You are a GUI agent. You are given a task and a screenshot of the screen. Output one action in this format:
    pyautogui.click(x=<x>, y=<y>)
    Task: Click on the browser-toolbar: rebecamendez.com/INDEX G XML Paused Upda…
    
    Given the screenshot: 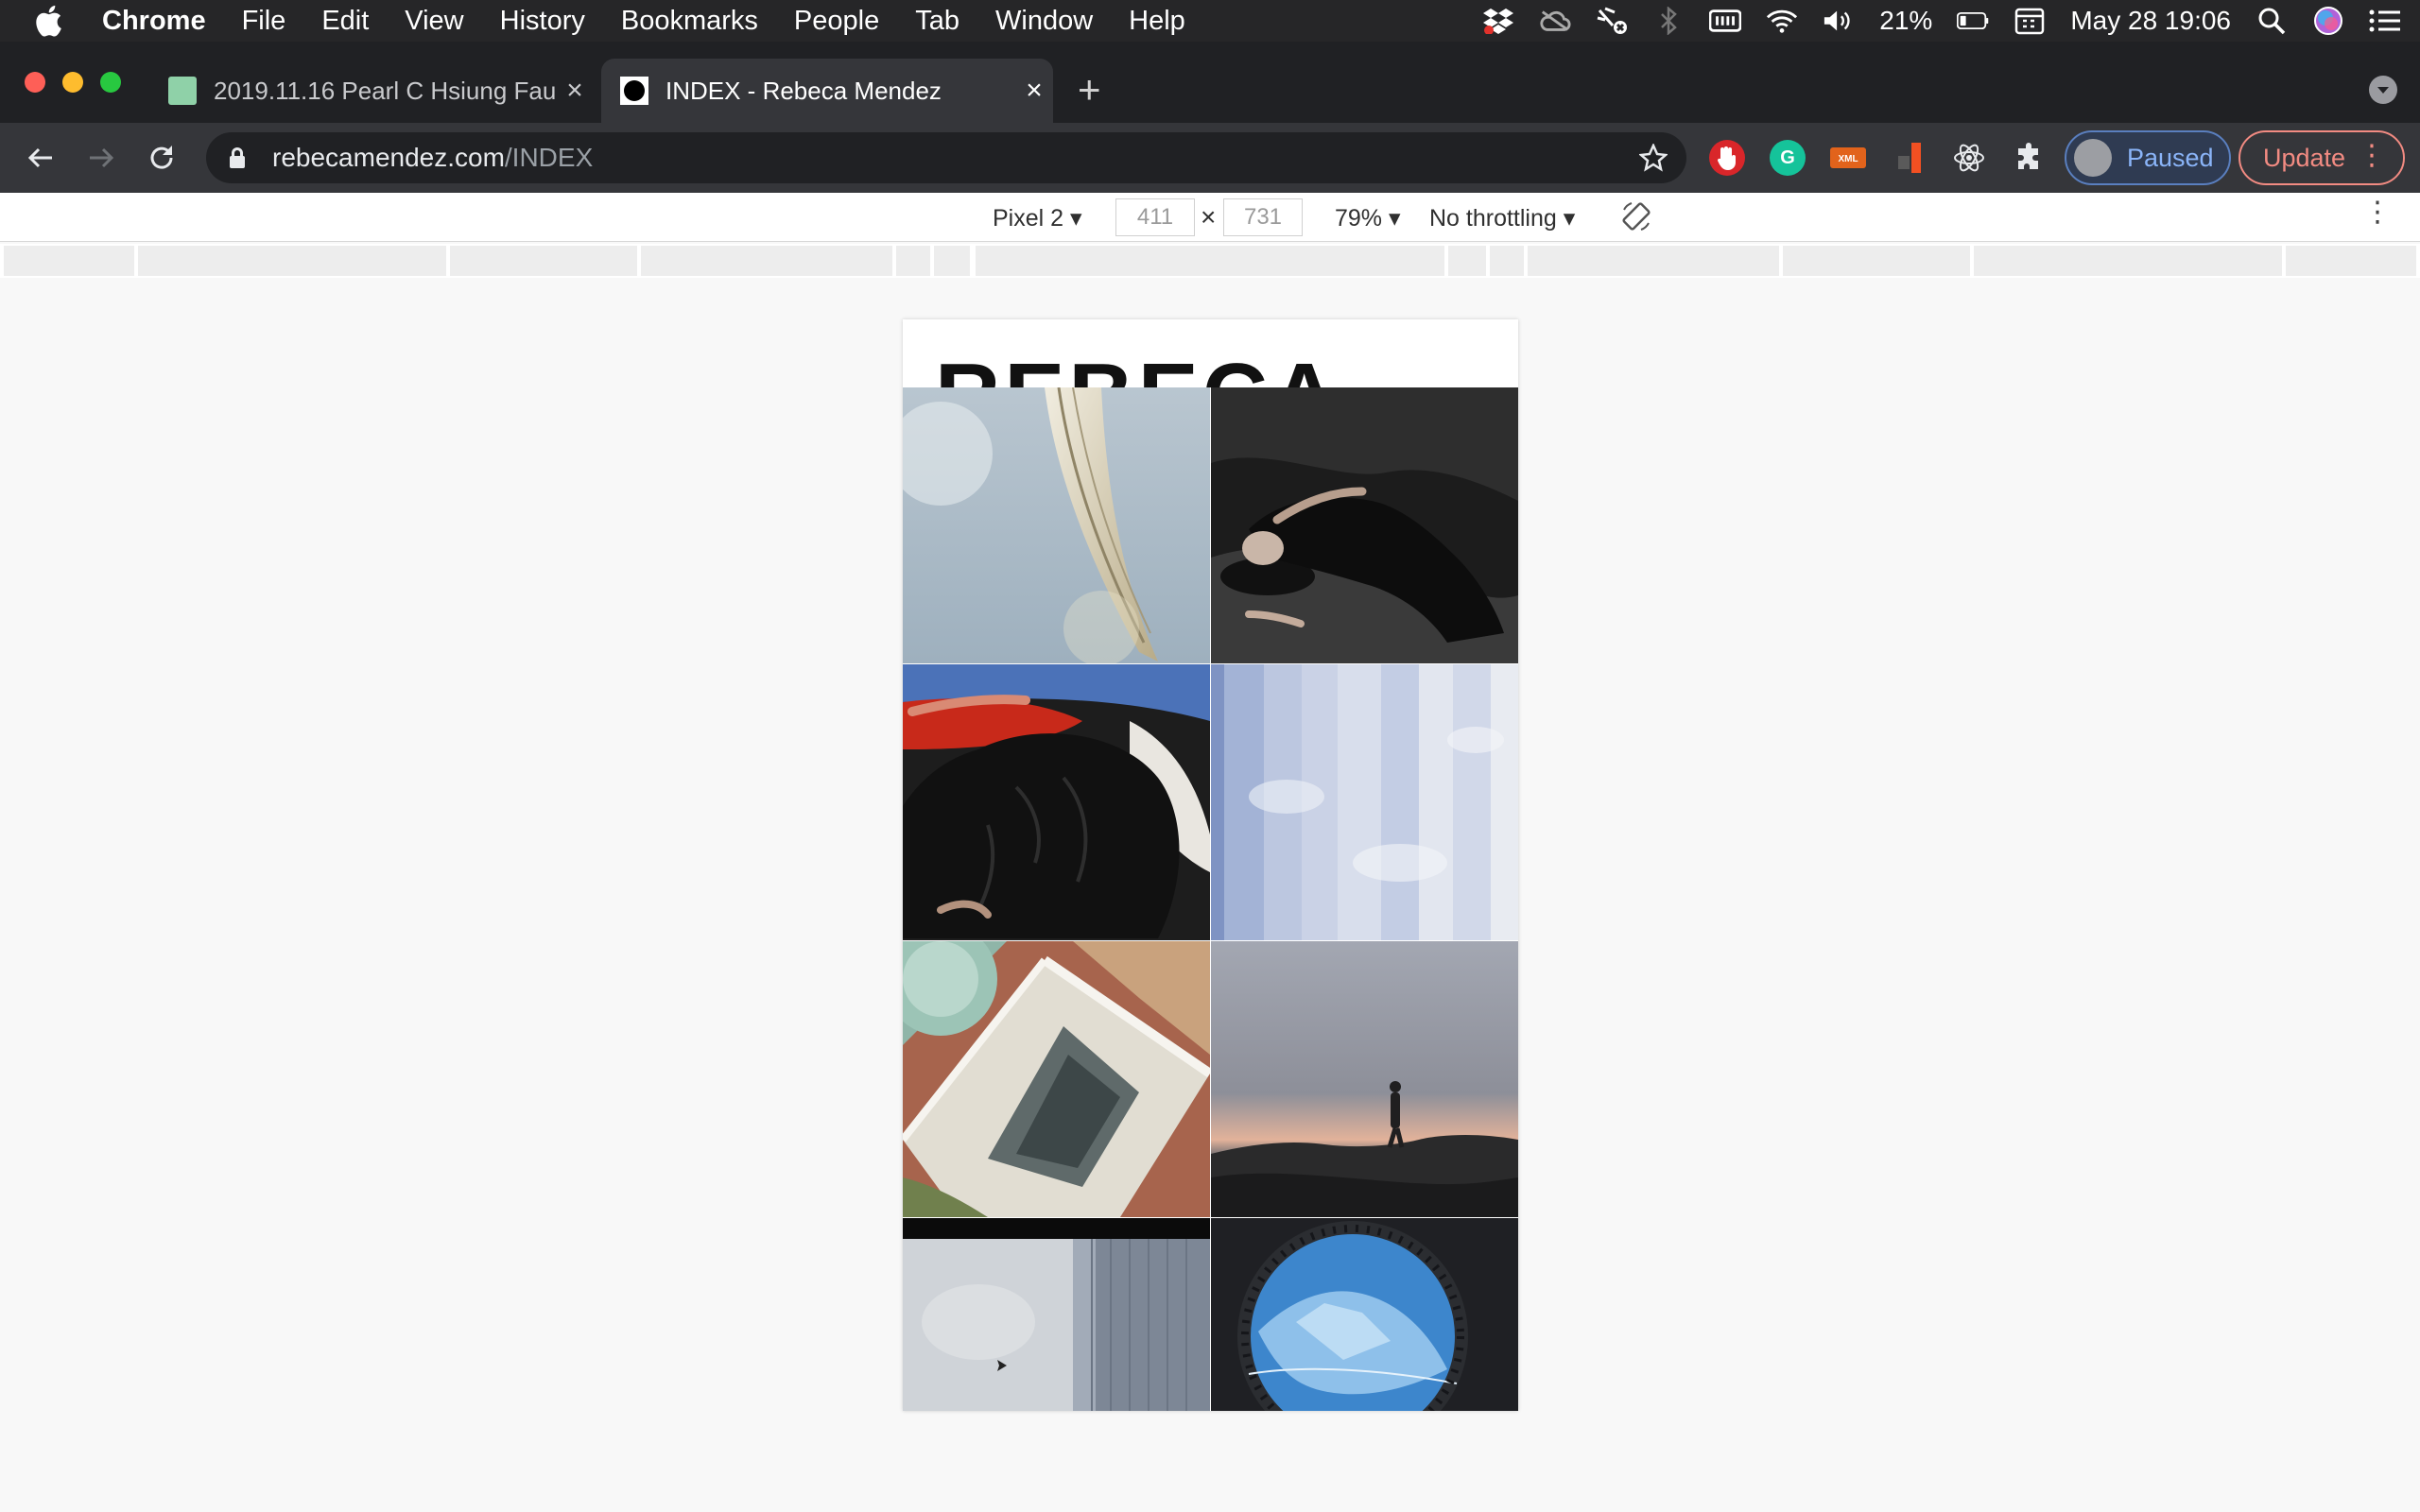 What is the action you would take?
    pyautogui.click(x=1210, y=158)
    